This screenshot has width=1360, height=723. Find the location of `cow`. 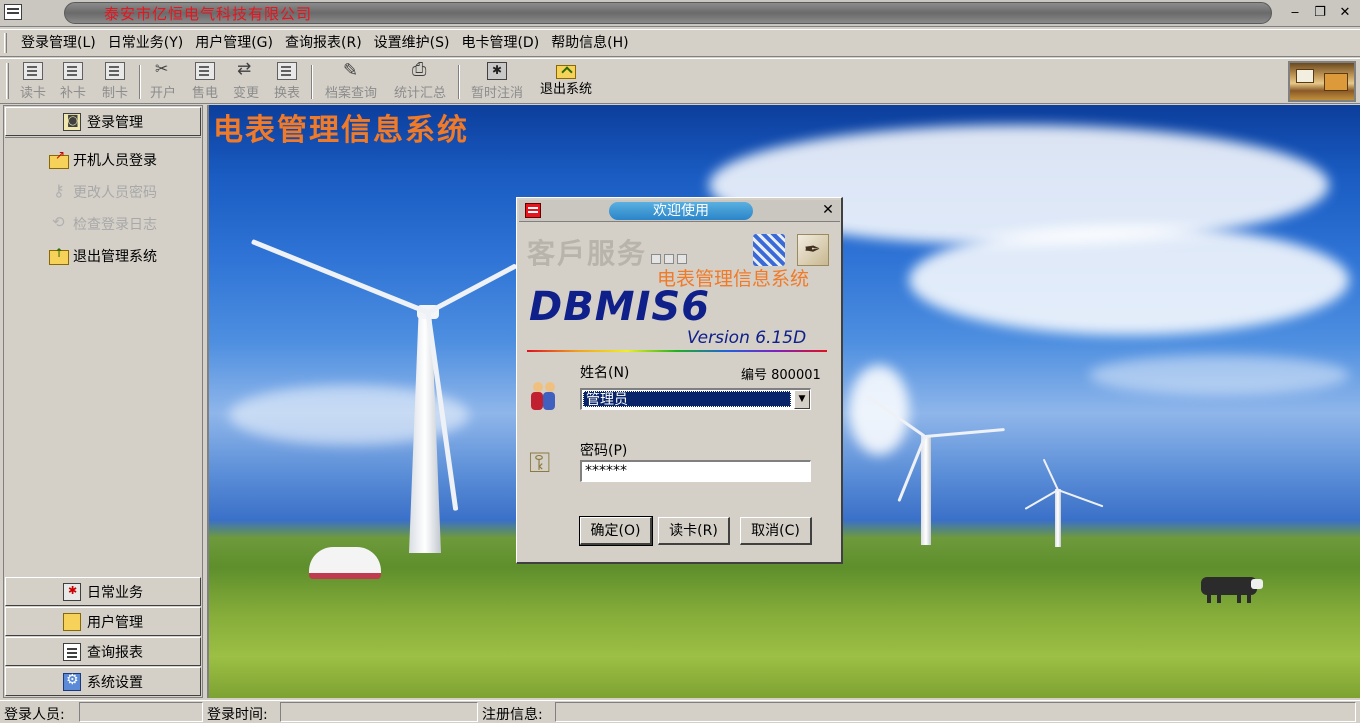

cow is located at coordinates (1232, 590).